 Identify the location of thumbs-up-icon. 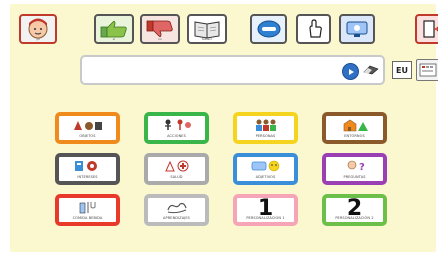
(113, 29).